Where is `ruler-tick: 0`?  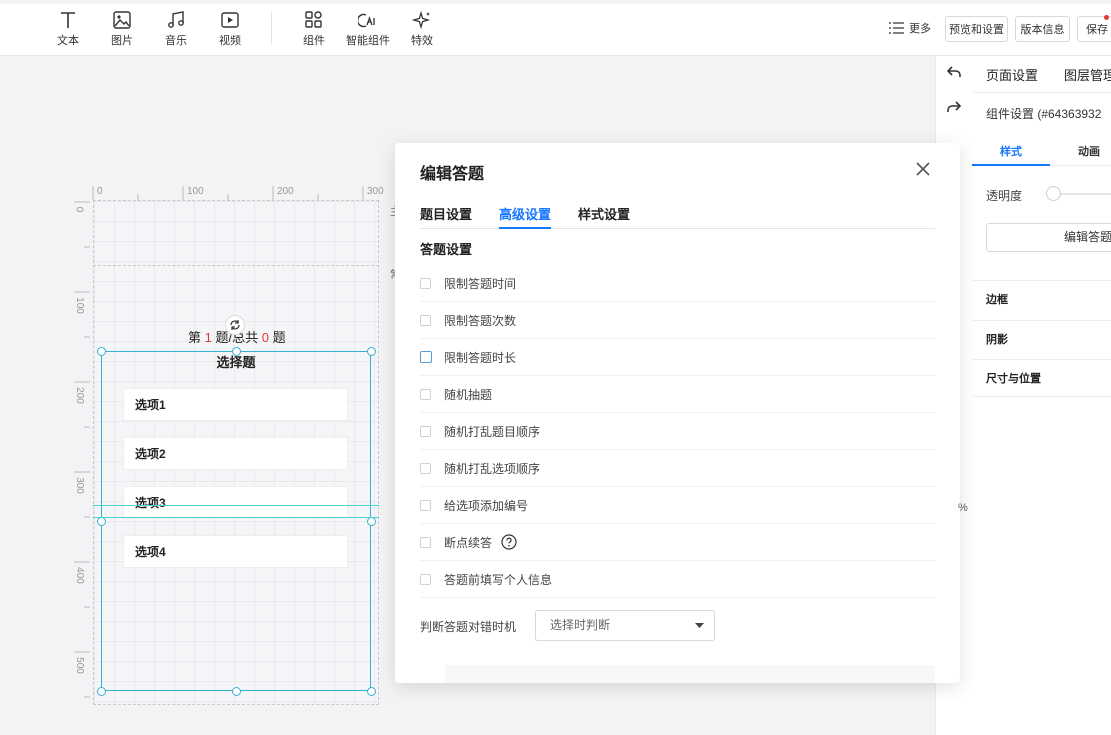
ruler-tick: 0 is located at coordinates (79, 209).